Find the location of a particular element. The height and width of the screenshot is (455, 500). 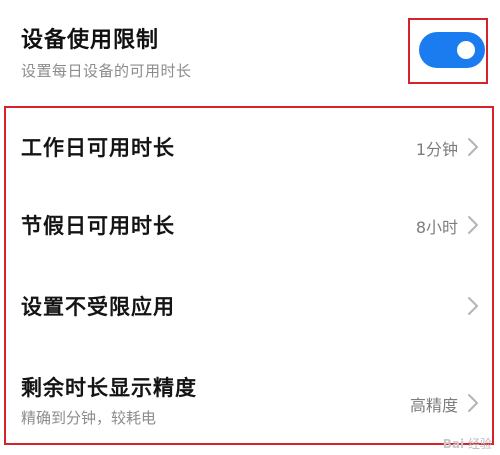

settings-row-label: 设置不受限应用 is located at coordinates (98, 307).